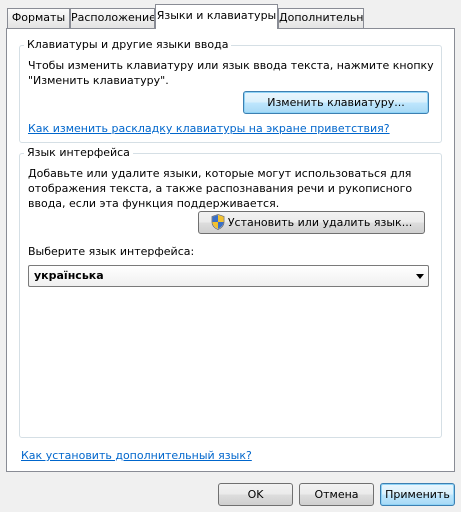 This screenshot has height=512, width=461. What do you see at coordinates (216, 16) in the screenshot?
I see `tab-languages-keyboards: Языки и клавиатуры` at bounding box center [216, 16].